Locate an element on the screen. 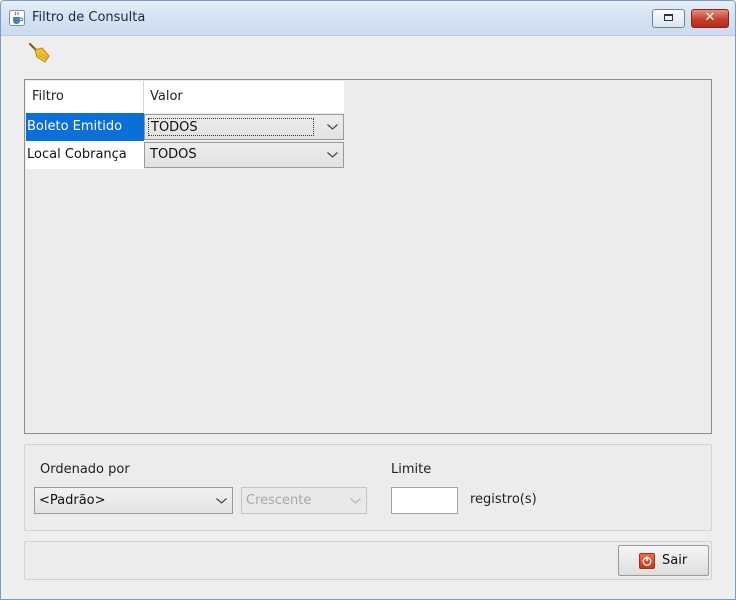  registros-label: registro(s) is located at coordinates (503, 499).